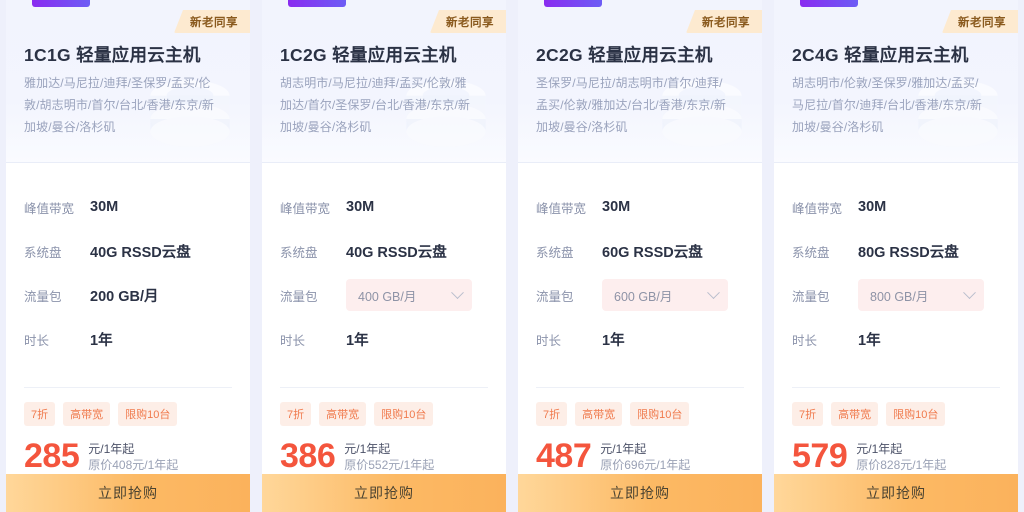 The image size is (1024, 512). Describe the element at coordinates (43, 252) in the screenshot. I see `spec-label-disk: 系统盘` at that location.